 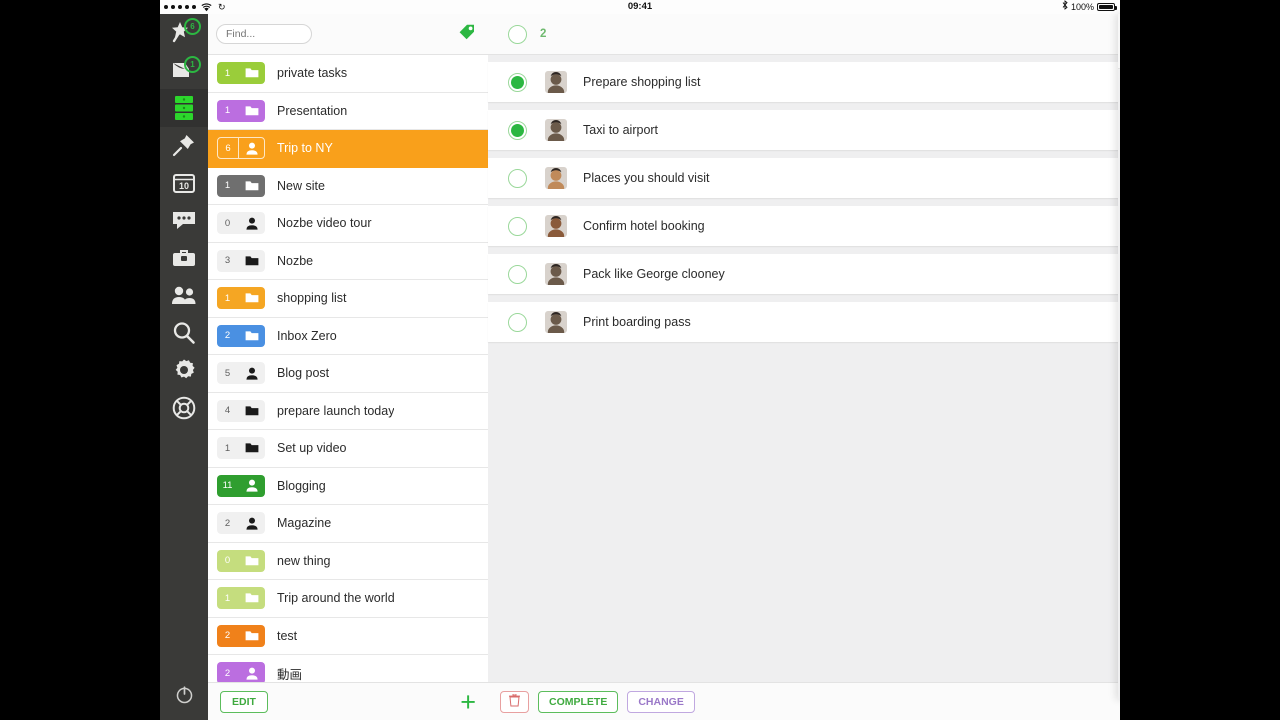 I want to click on tasks-footer: COMPLETE CHANGE, so click(x=804, y=701).